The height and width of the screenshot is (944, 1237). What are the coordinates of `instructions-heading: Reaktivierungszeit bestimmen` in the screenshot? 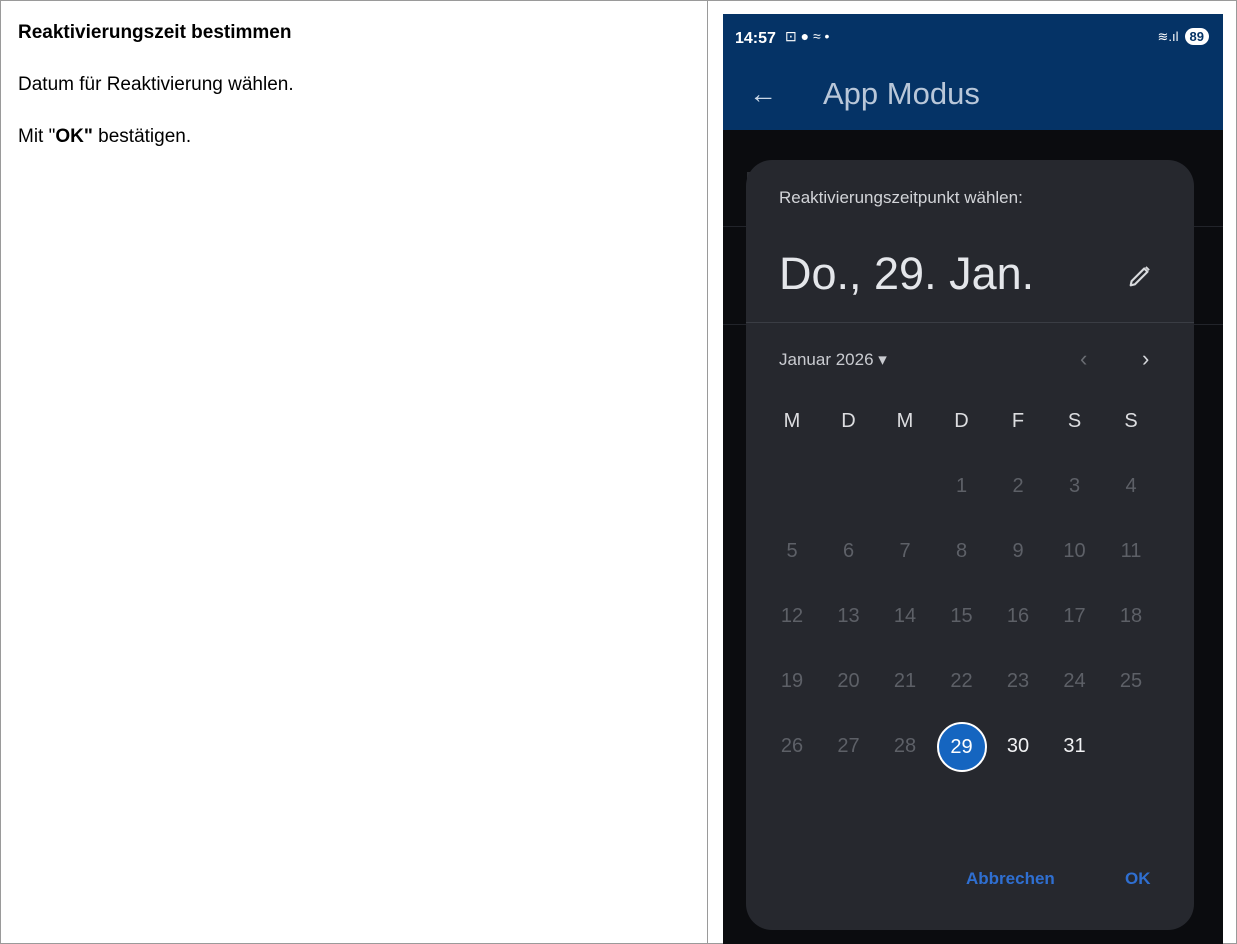 It's located at (155, 32).